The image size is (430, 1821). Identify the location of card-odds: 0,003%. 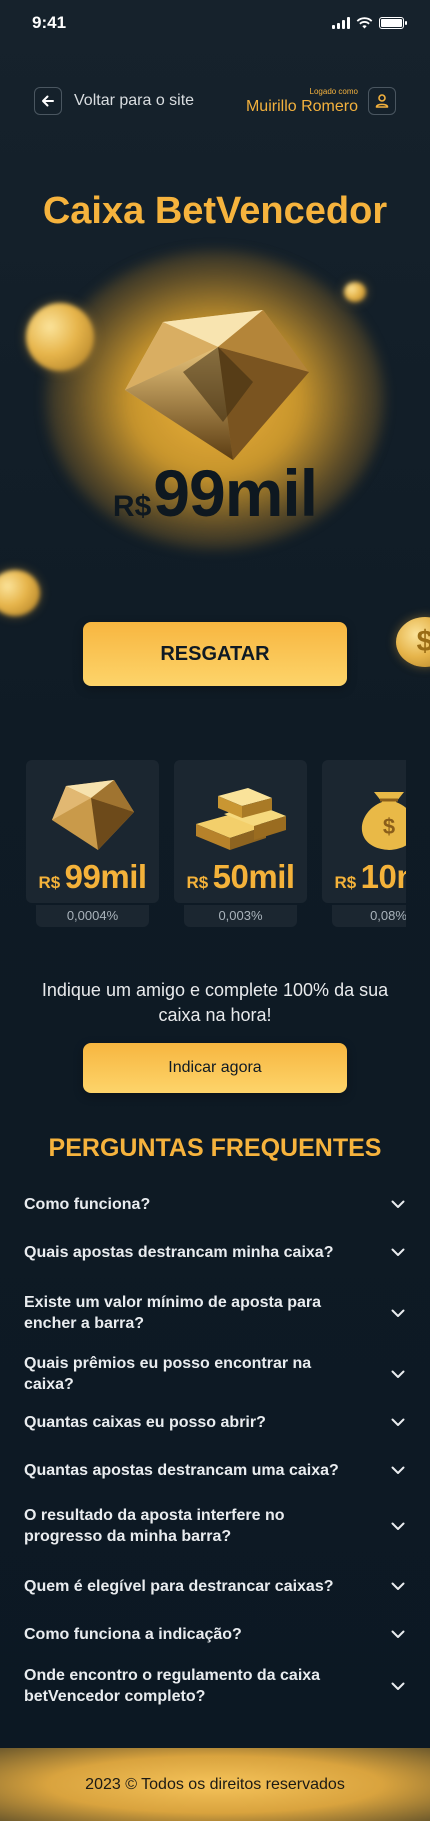
(240, 916).